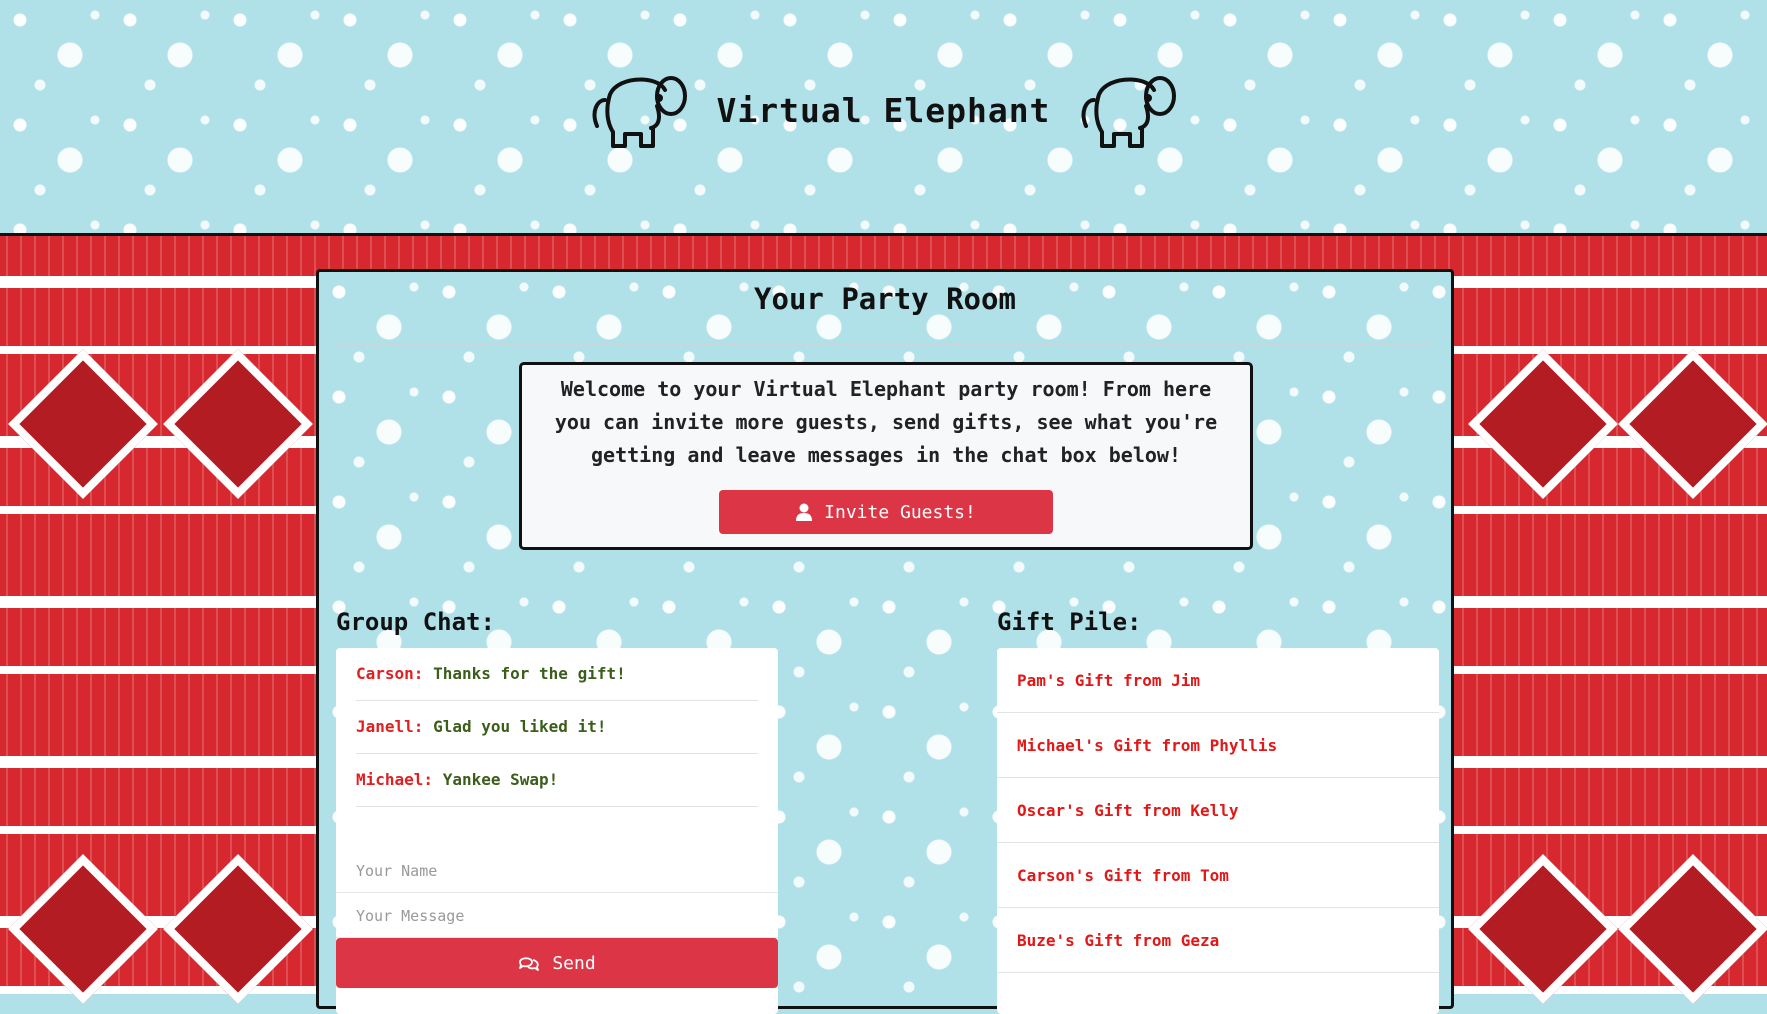 The image size is (1767, 1014). I want to click on chat-author: Janell:, so click(390, 726).